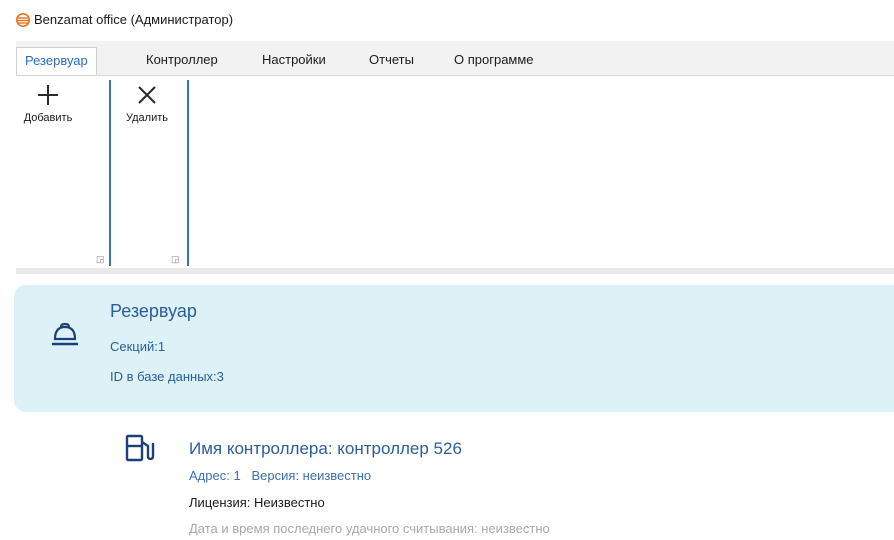 This screenshot has width=894, height=540. What do you see at coordinates (140, 448) in the screenshot?
I see `fuel-pump-icon` at bounding box center [140, 448].